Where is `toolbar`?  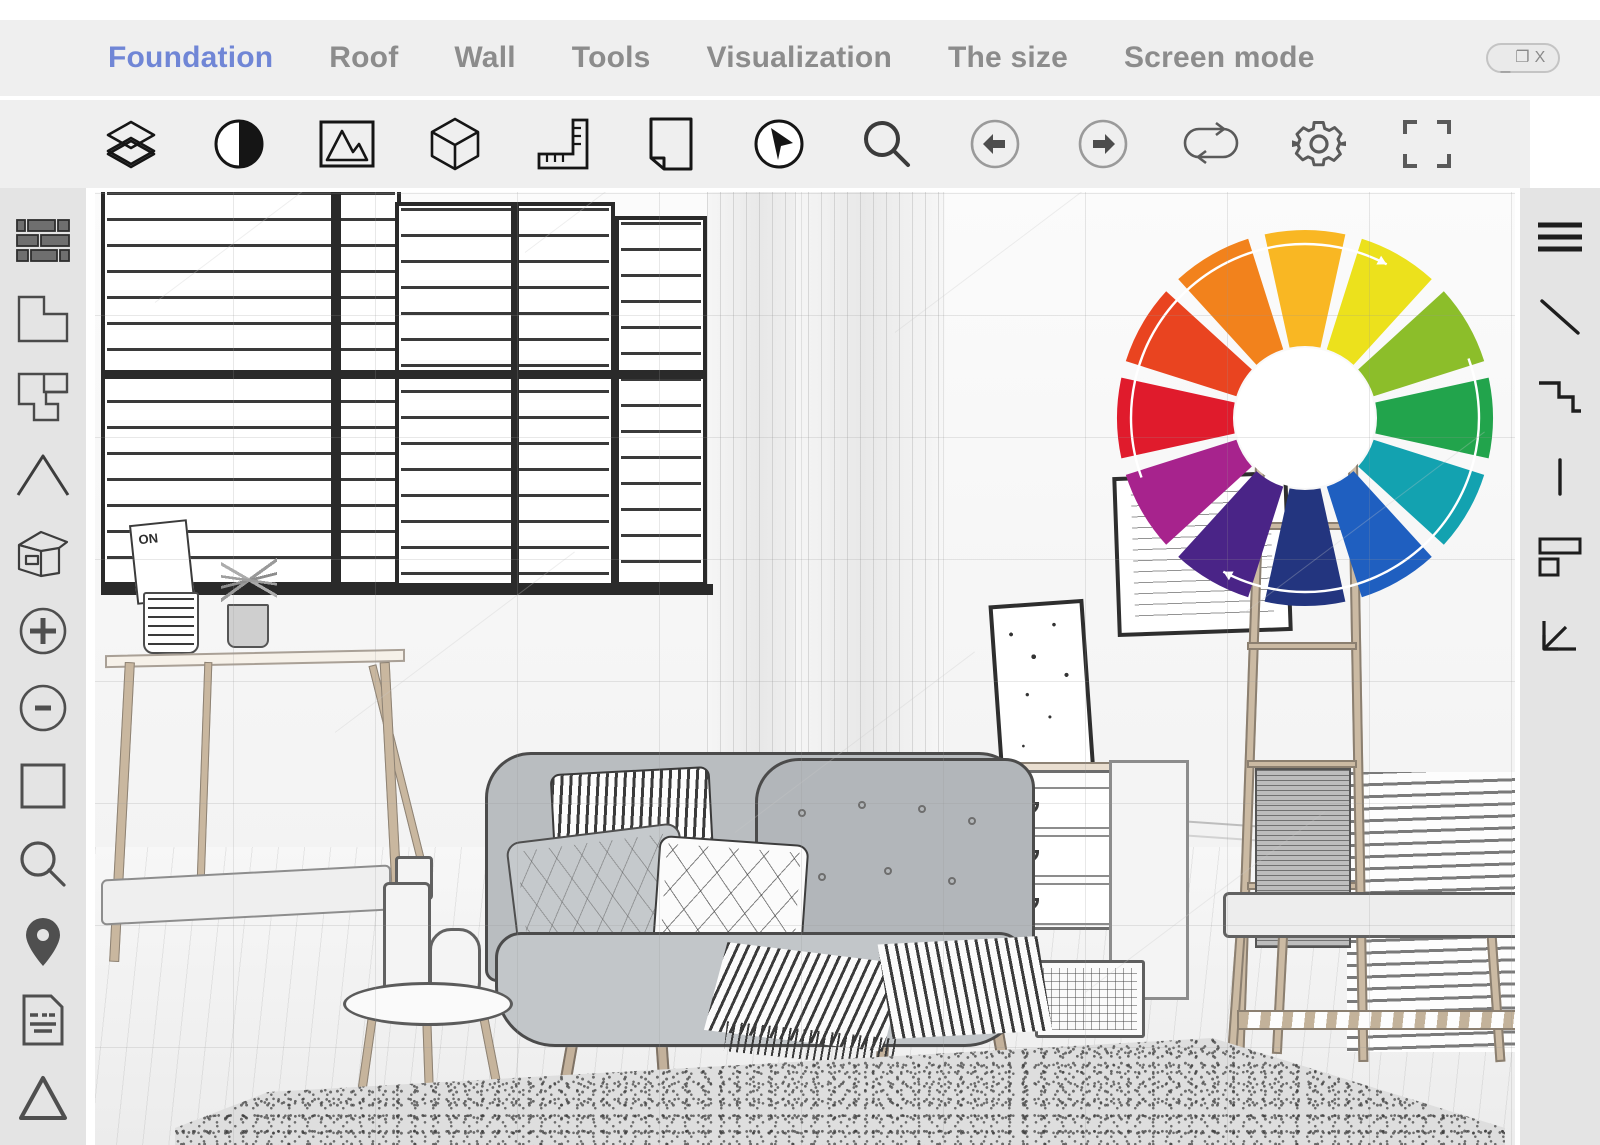 toolbar is located at coordinates (765, 144).